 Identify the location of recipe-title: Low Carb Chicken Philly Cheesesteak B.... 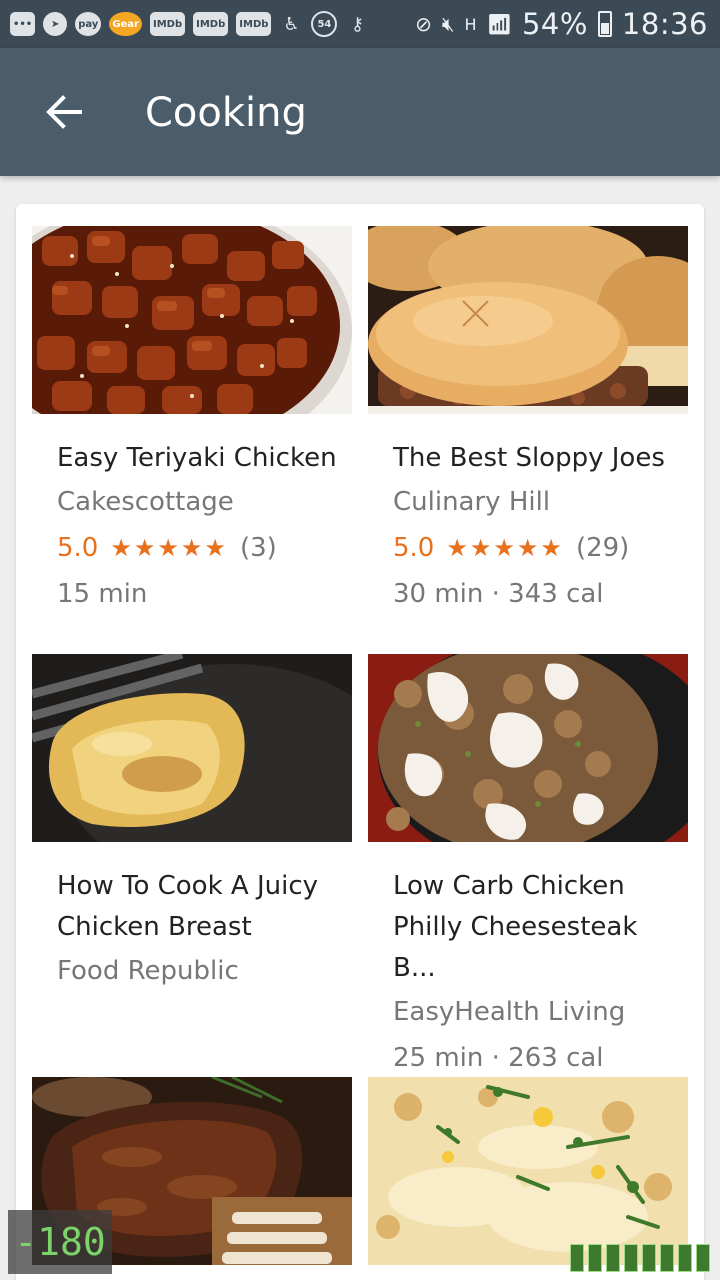
(515, 927).